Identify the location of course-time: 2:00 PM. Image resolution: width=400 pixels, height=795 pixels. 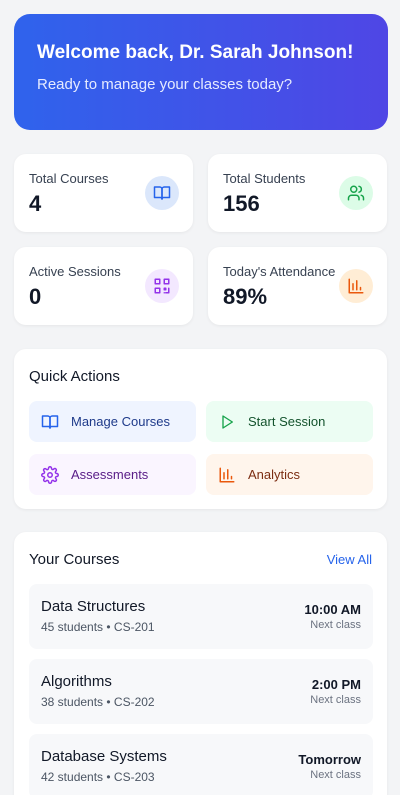
(336, 684).